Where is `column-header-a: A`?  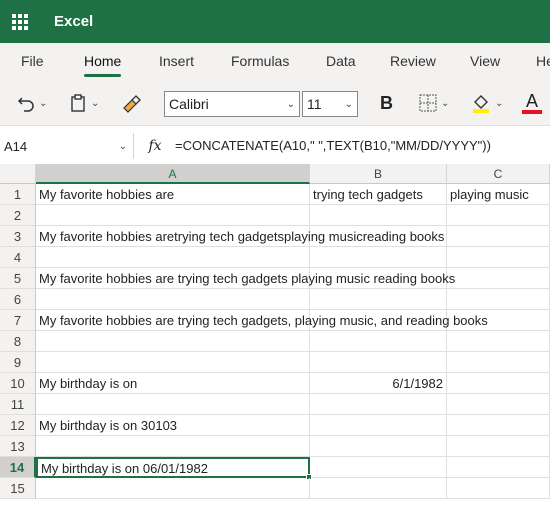 column-header-a: A is located at coordinates (173, 174).